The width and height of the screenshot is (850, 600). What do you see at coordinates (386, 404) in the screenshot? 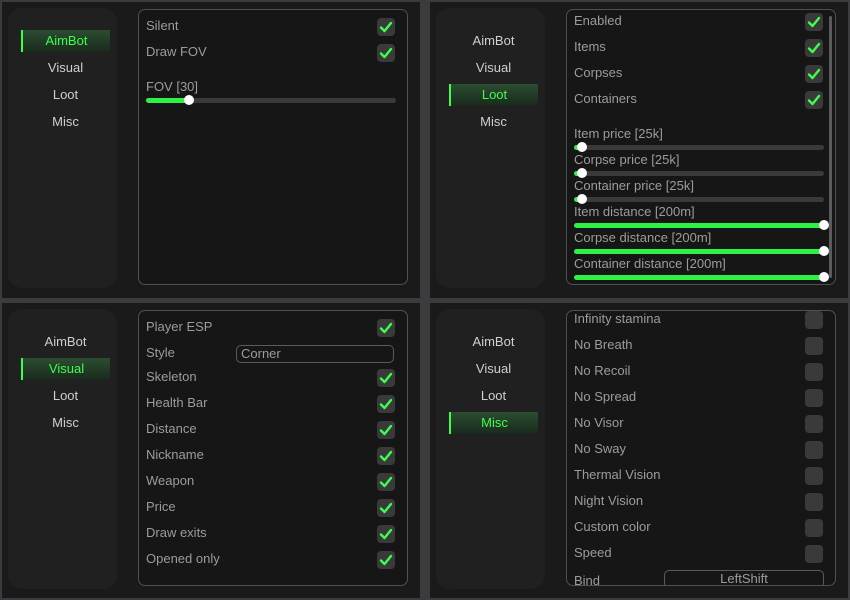
I see `health-bar-checkbox` at bounding box center [386, 404].